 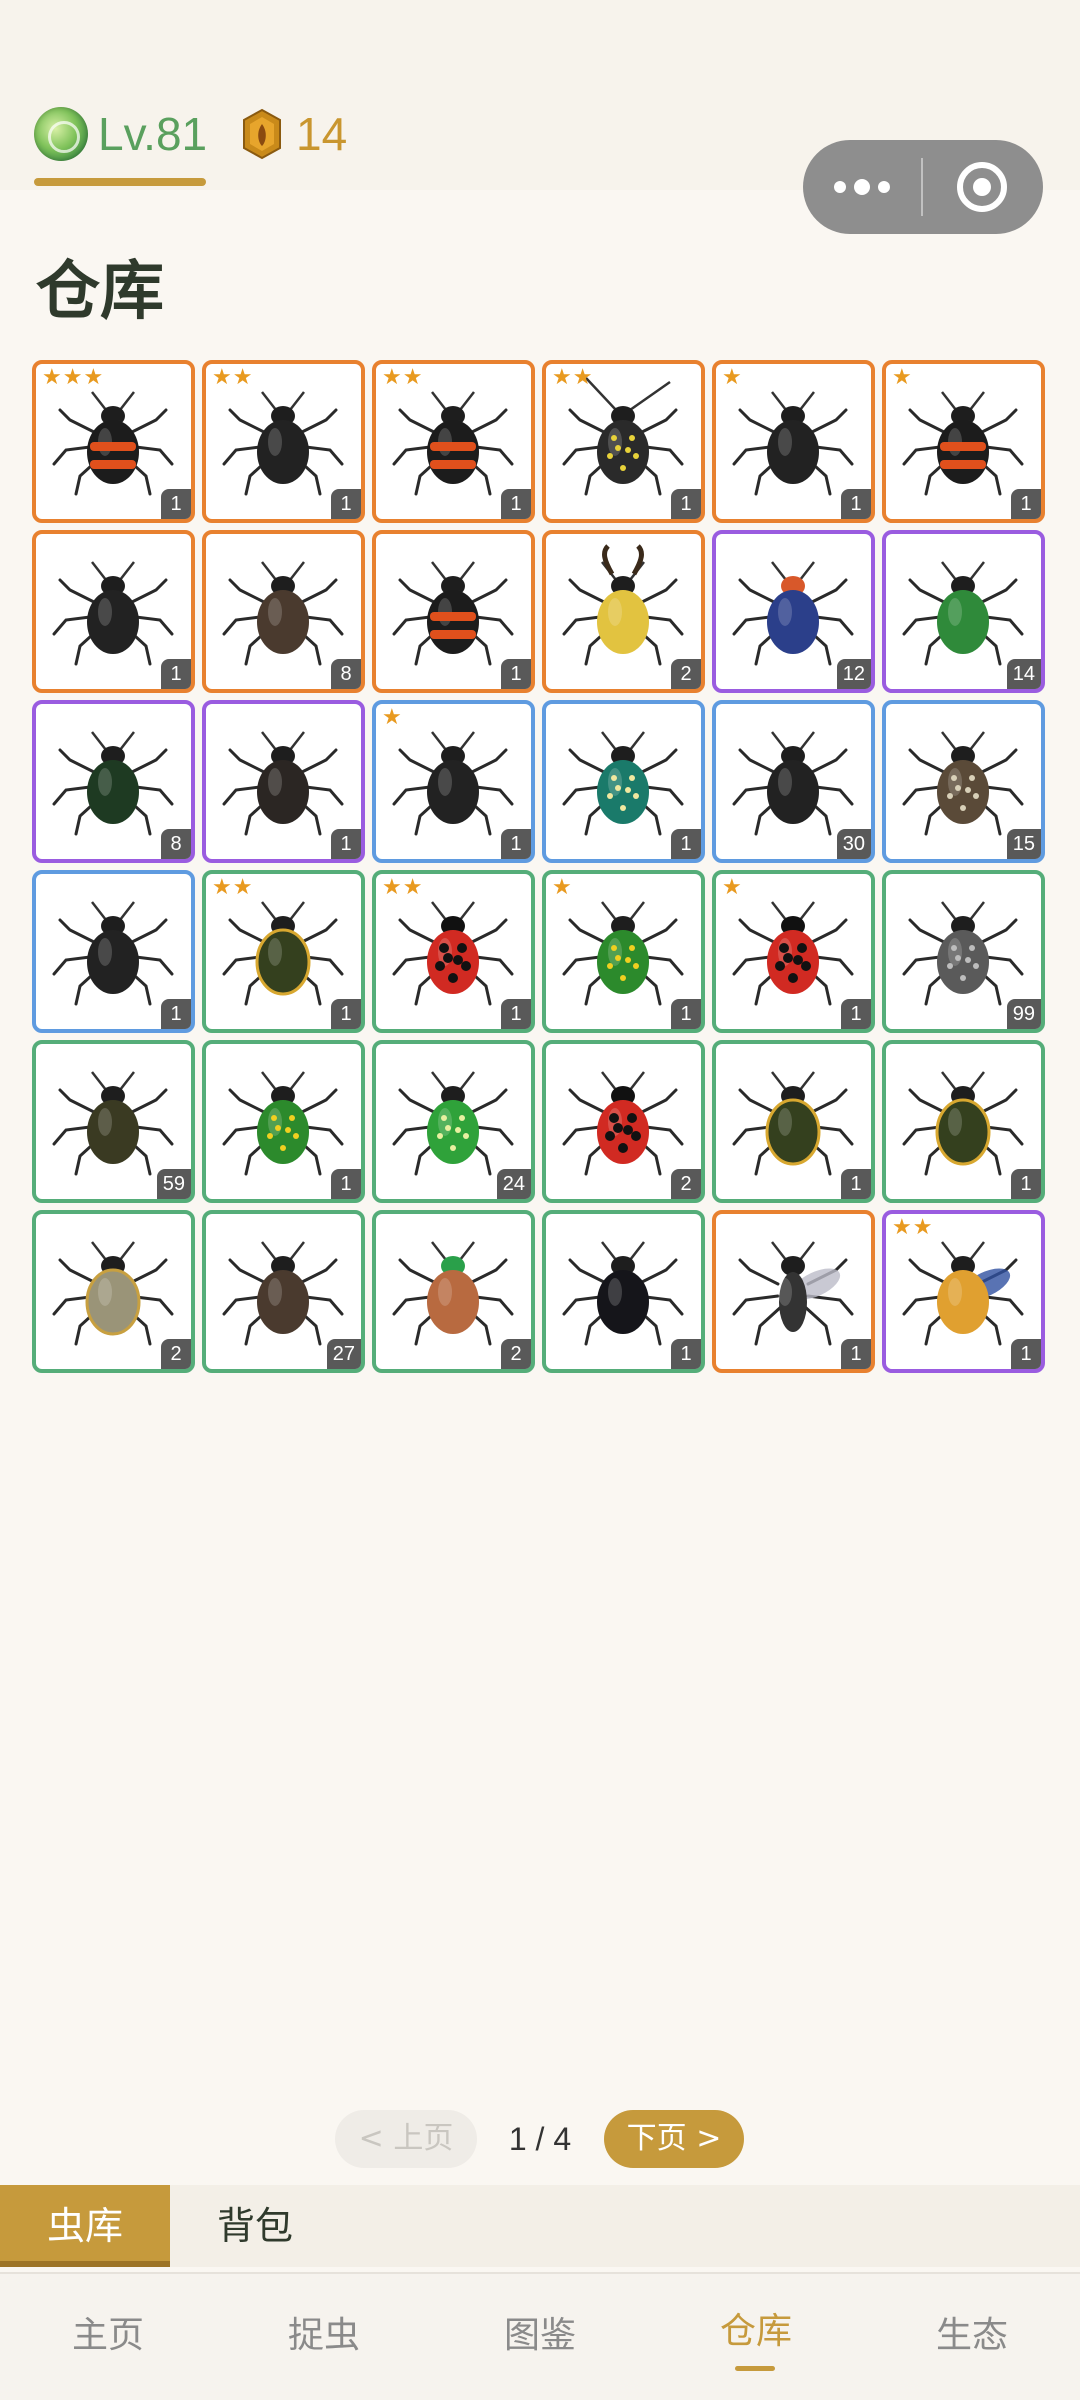 What do you see at coordinates (120, 182) in the screenshot?
I see `level-underline` at bounding box center [120, 182].